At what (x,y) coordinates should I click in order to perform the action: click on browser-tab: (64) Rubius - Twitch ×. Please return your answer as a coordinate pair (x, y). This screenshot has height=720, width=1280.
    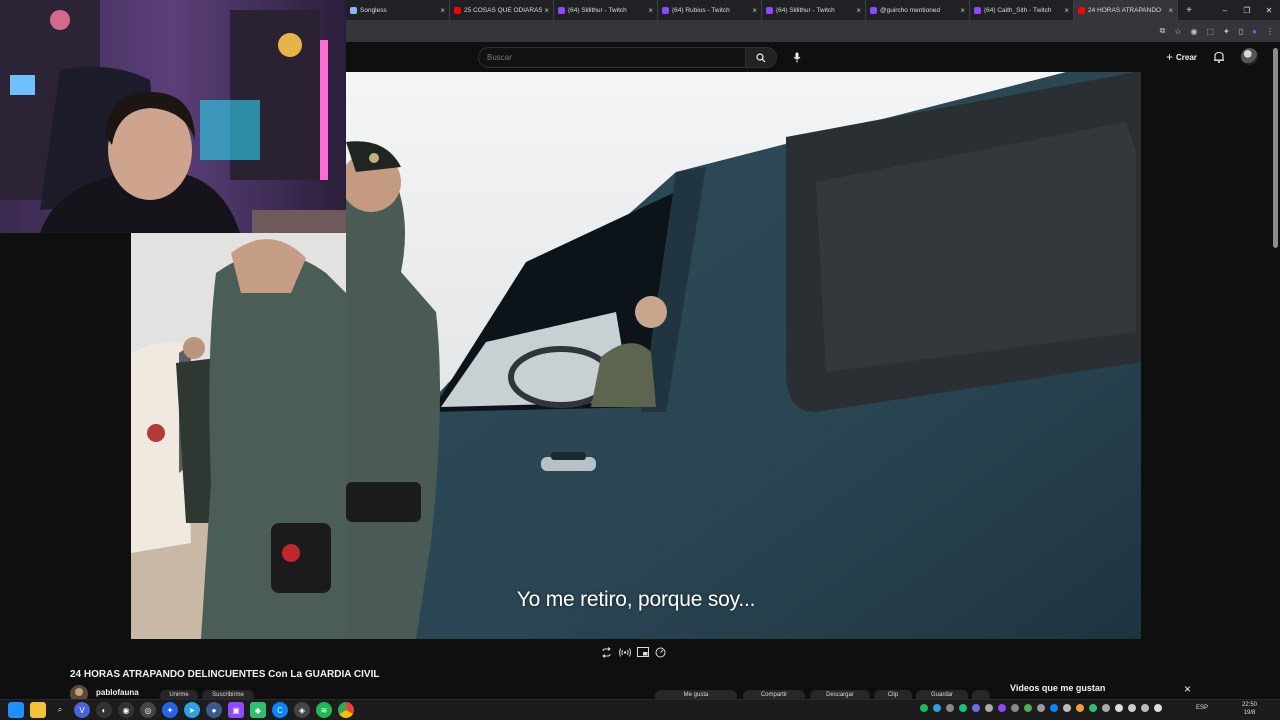
    Looking at the image, I should click on (710, 10).